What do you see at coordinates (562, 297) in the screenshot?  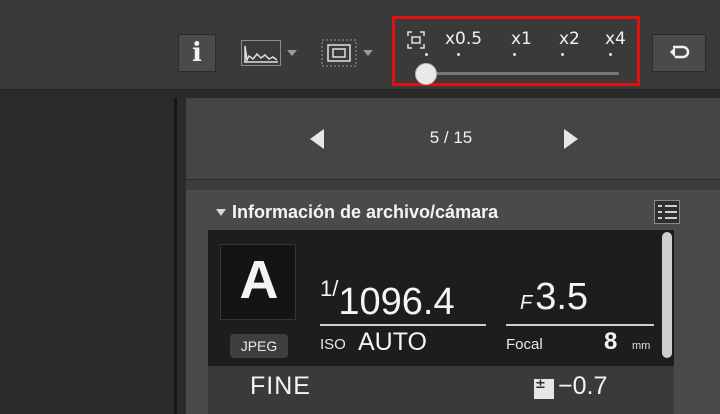 I see `aperture-value: 3.5` at bounding box center [562, 297].